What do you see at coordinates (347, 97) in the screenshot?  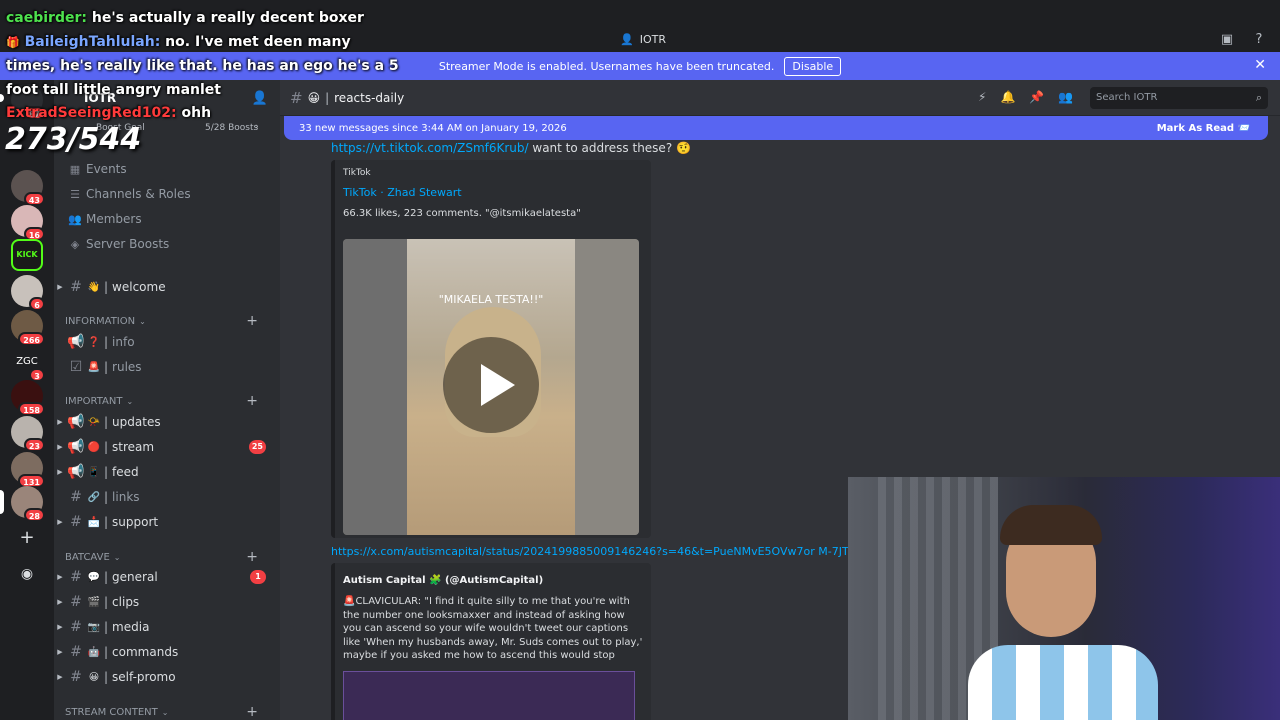 I see `channel-title: # 😀 | reacts-daily` at bounding box center [347, 97].